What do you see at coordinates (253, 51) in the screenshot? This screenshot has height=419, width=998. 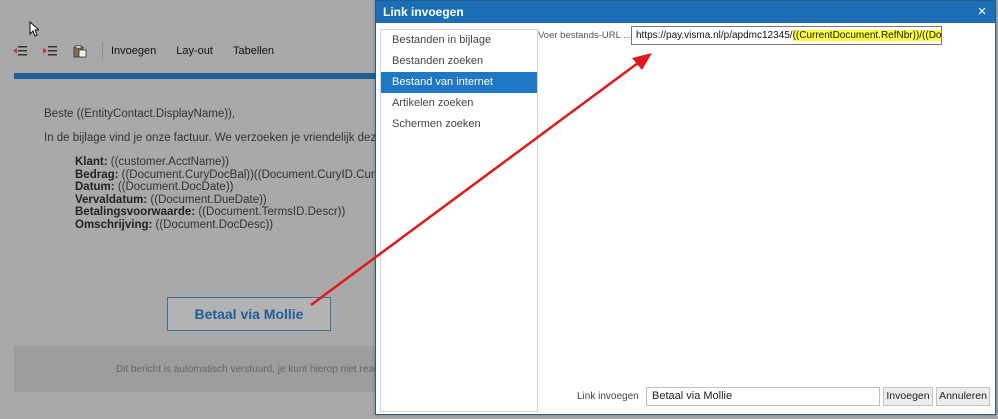 I see `tab-tabellen: Tabellen` at bounding box center [253, 51].